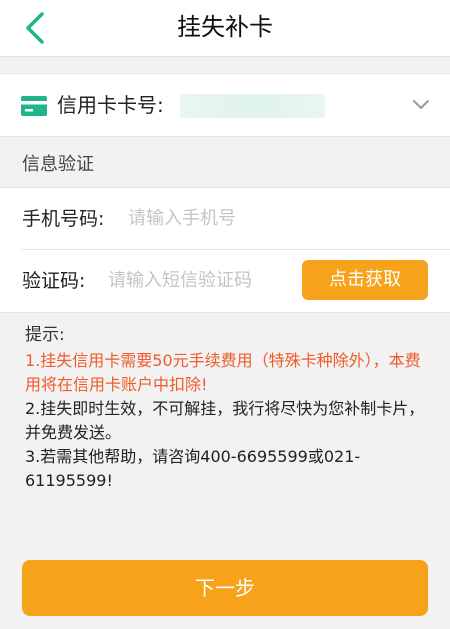 The height and width of the screenshot is (629, 450). I want to click on get-code-button: 点击获取, so click(365, 280).